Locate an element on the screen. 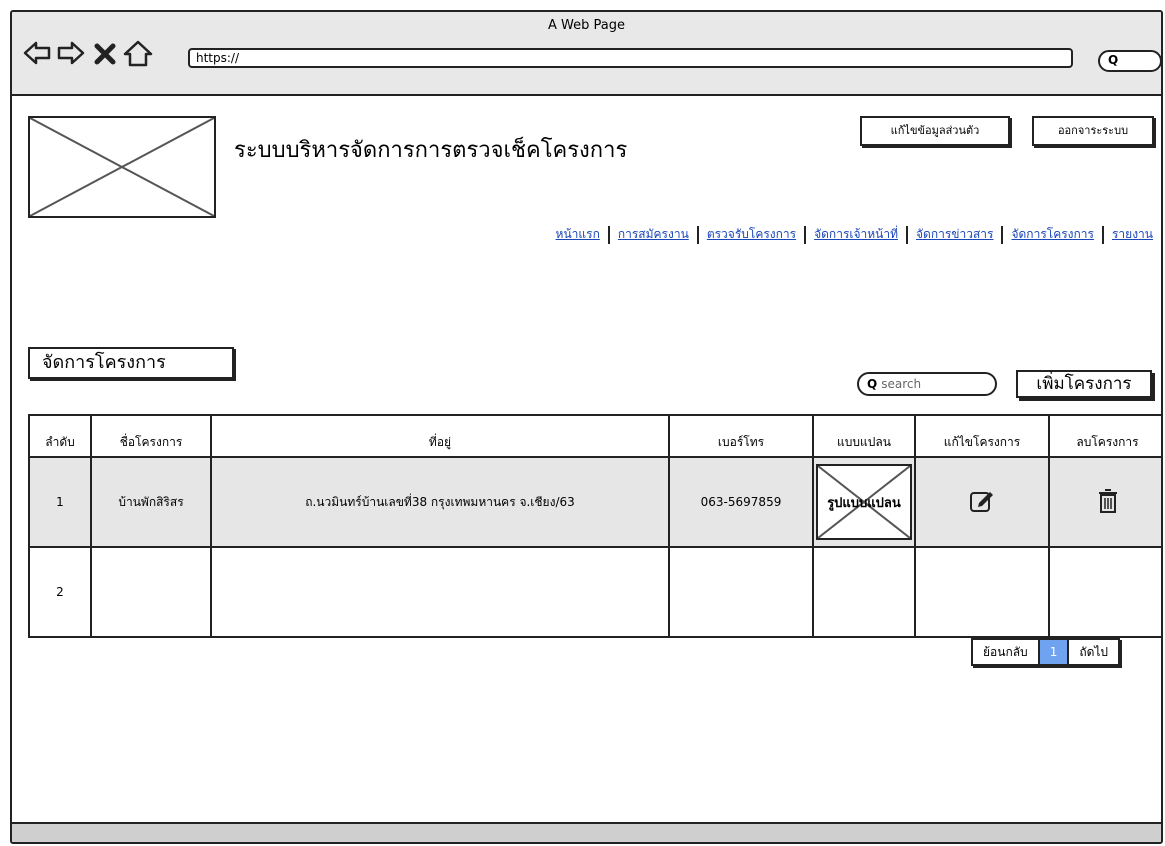 Image resolution: width=1165 pixels, height=846 pixels. image-placeholder-icon is located at coordinates (122, 167).